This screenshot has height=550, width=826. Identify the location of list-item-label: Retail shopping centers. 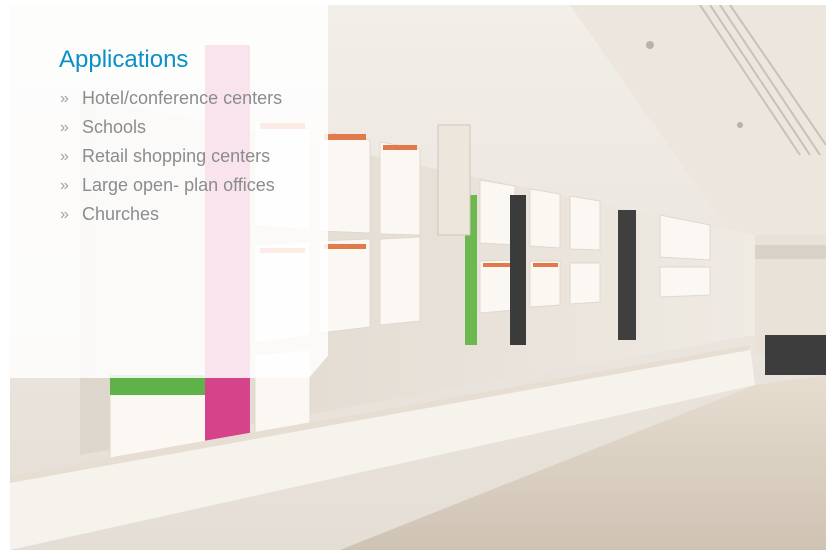
(176, 156).